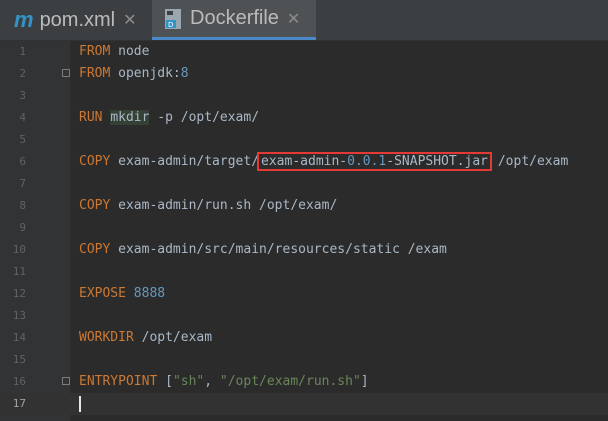 The image size is (608, 421). I want to click on tab-label: pom.xml, so click(77, 19).